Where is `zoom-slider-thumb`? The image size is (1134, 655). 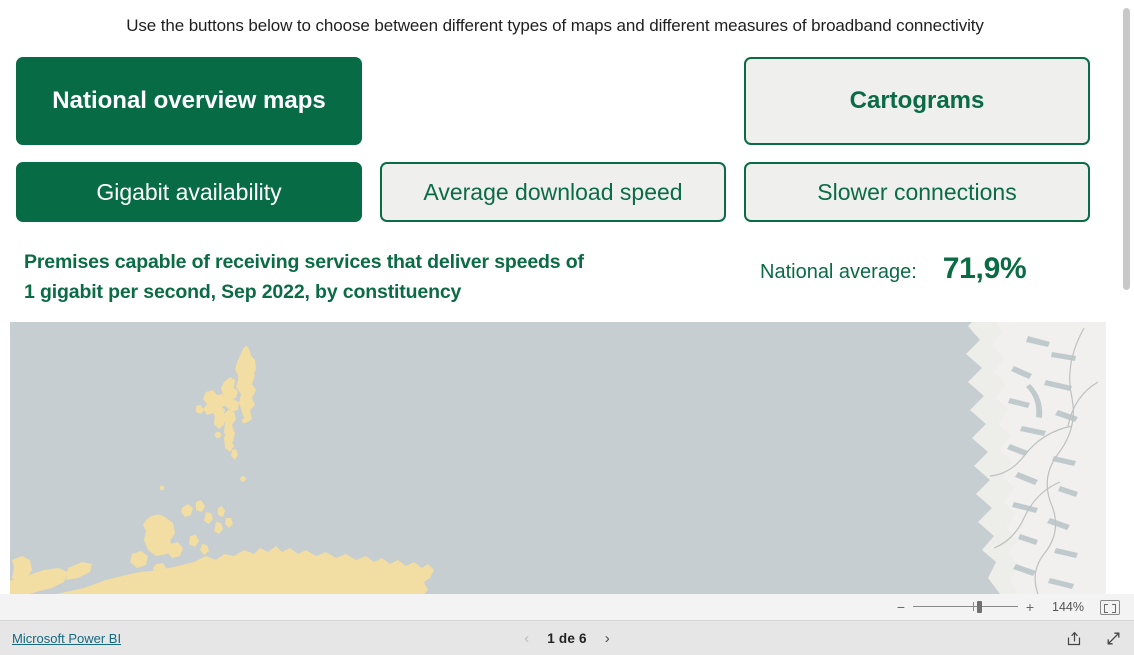
zoom-slider-thumb is located at coordinates (979, 607).